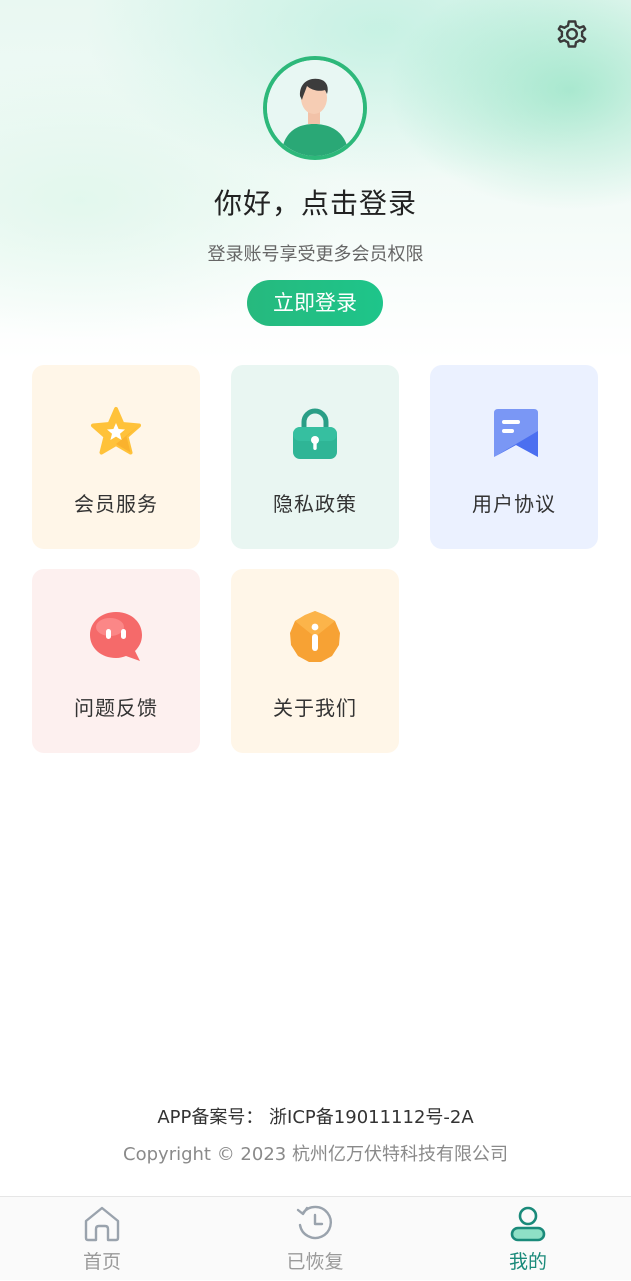 This screenshot has width=631, height=1281. Describe the element at coordinates (315, 504) in the screenshot. I see `menu-item-label: 隐私政策` at that location.